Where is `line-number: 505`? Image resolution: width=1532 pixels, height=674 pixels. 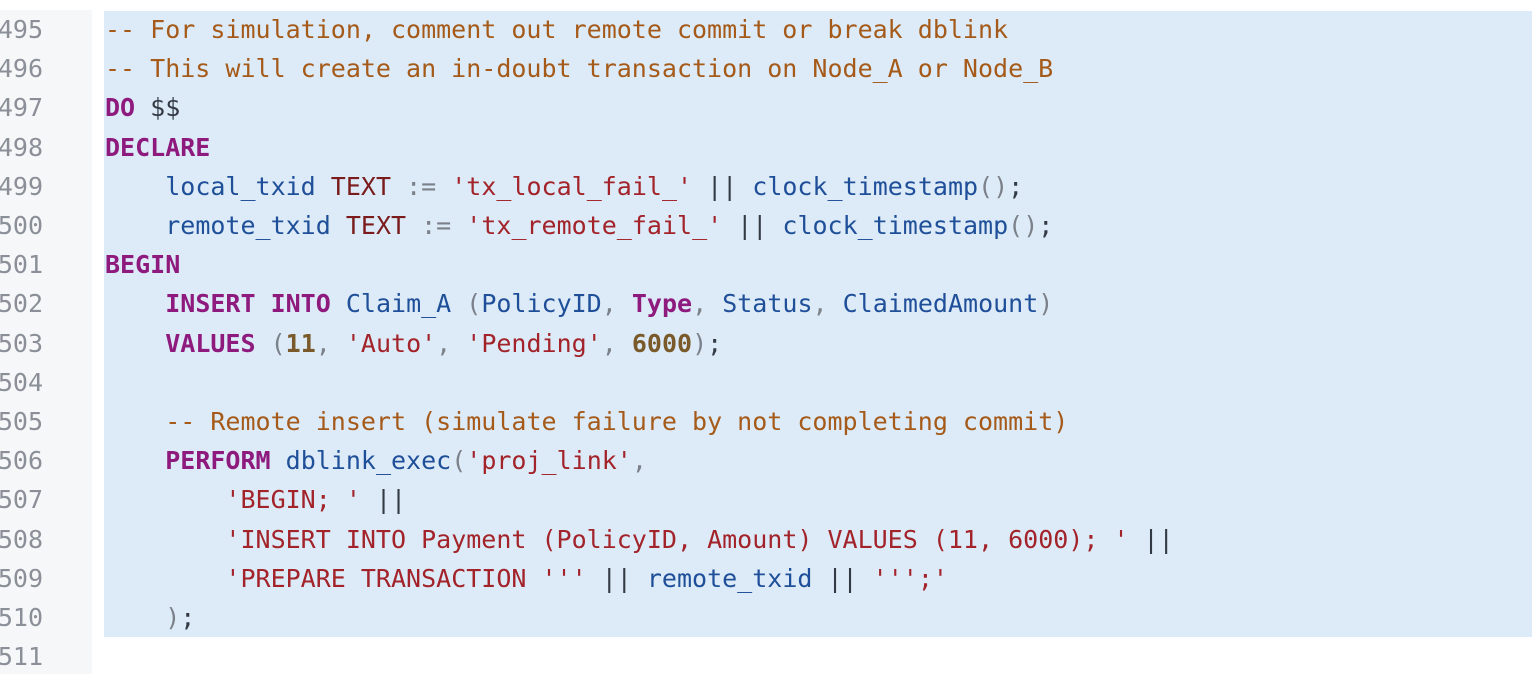 line-number: 505 is located at coordinates (21, 421).